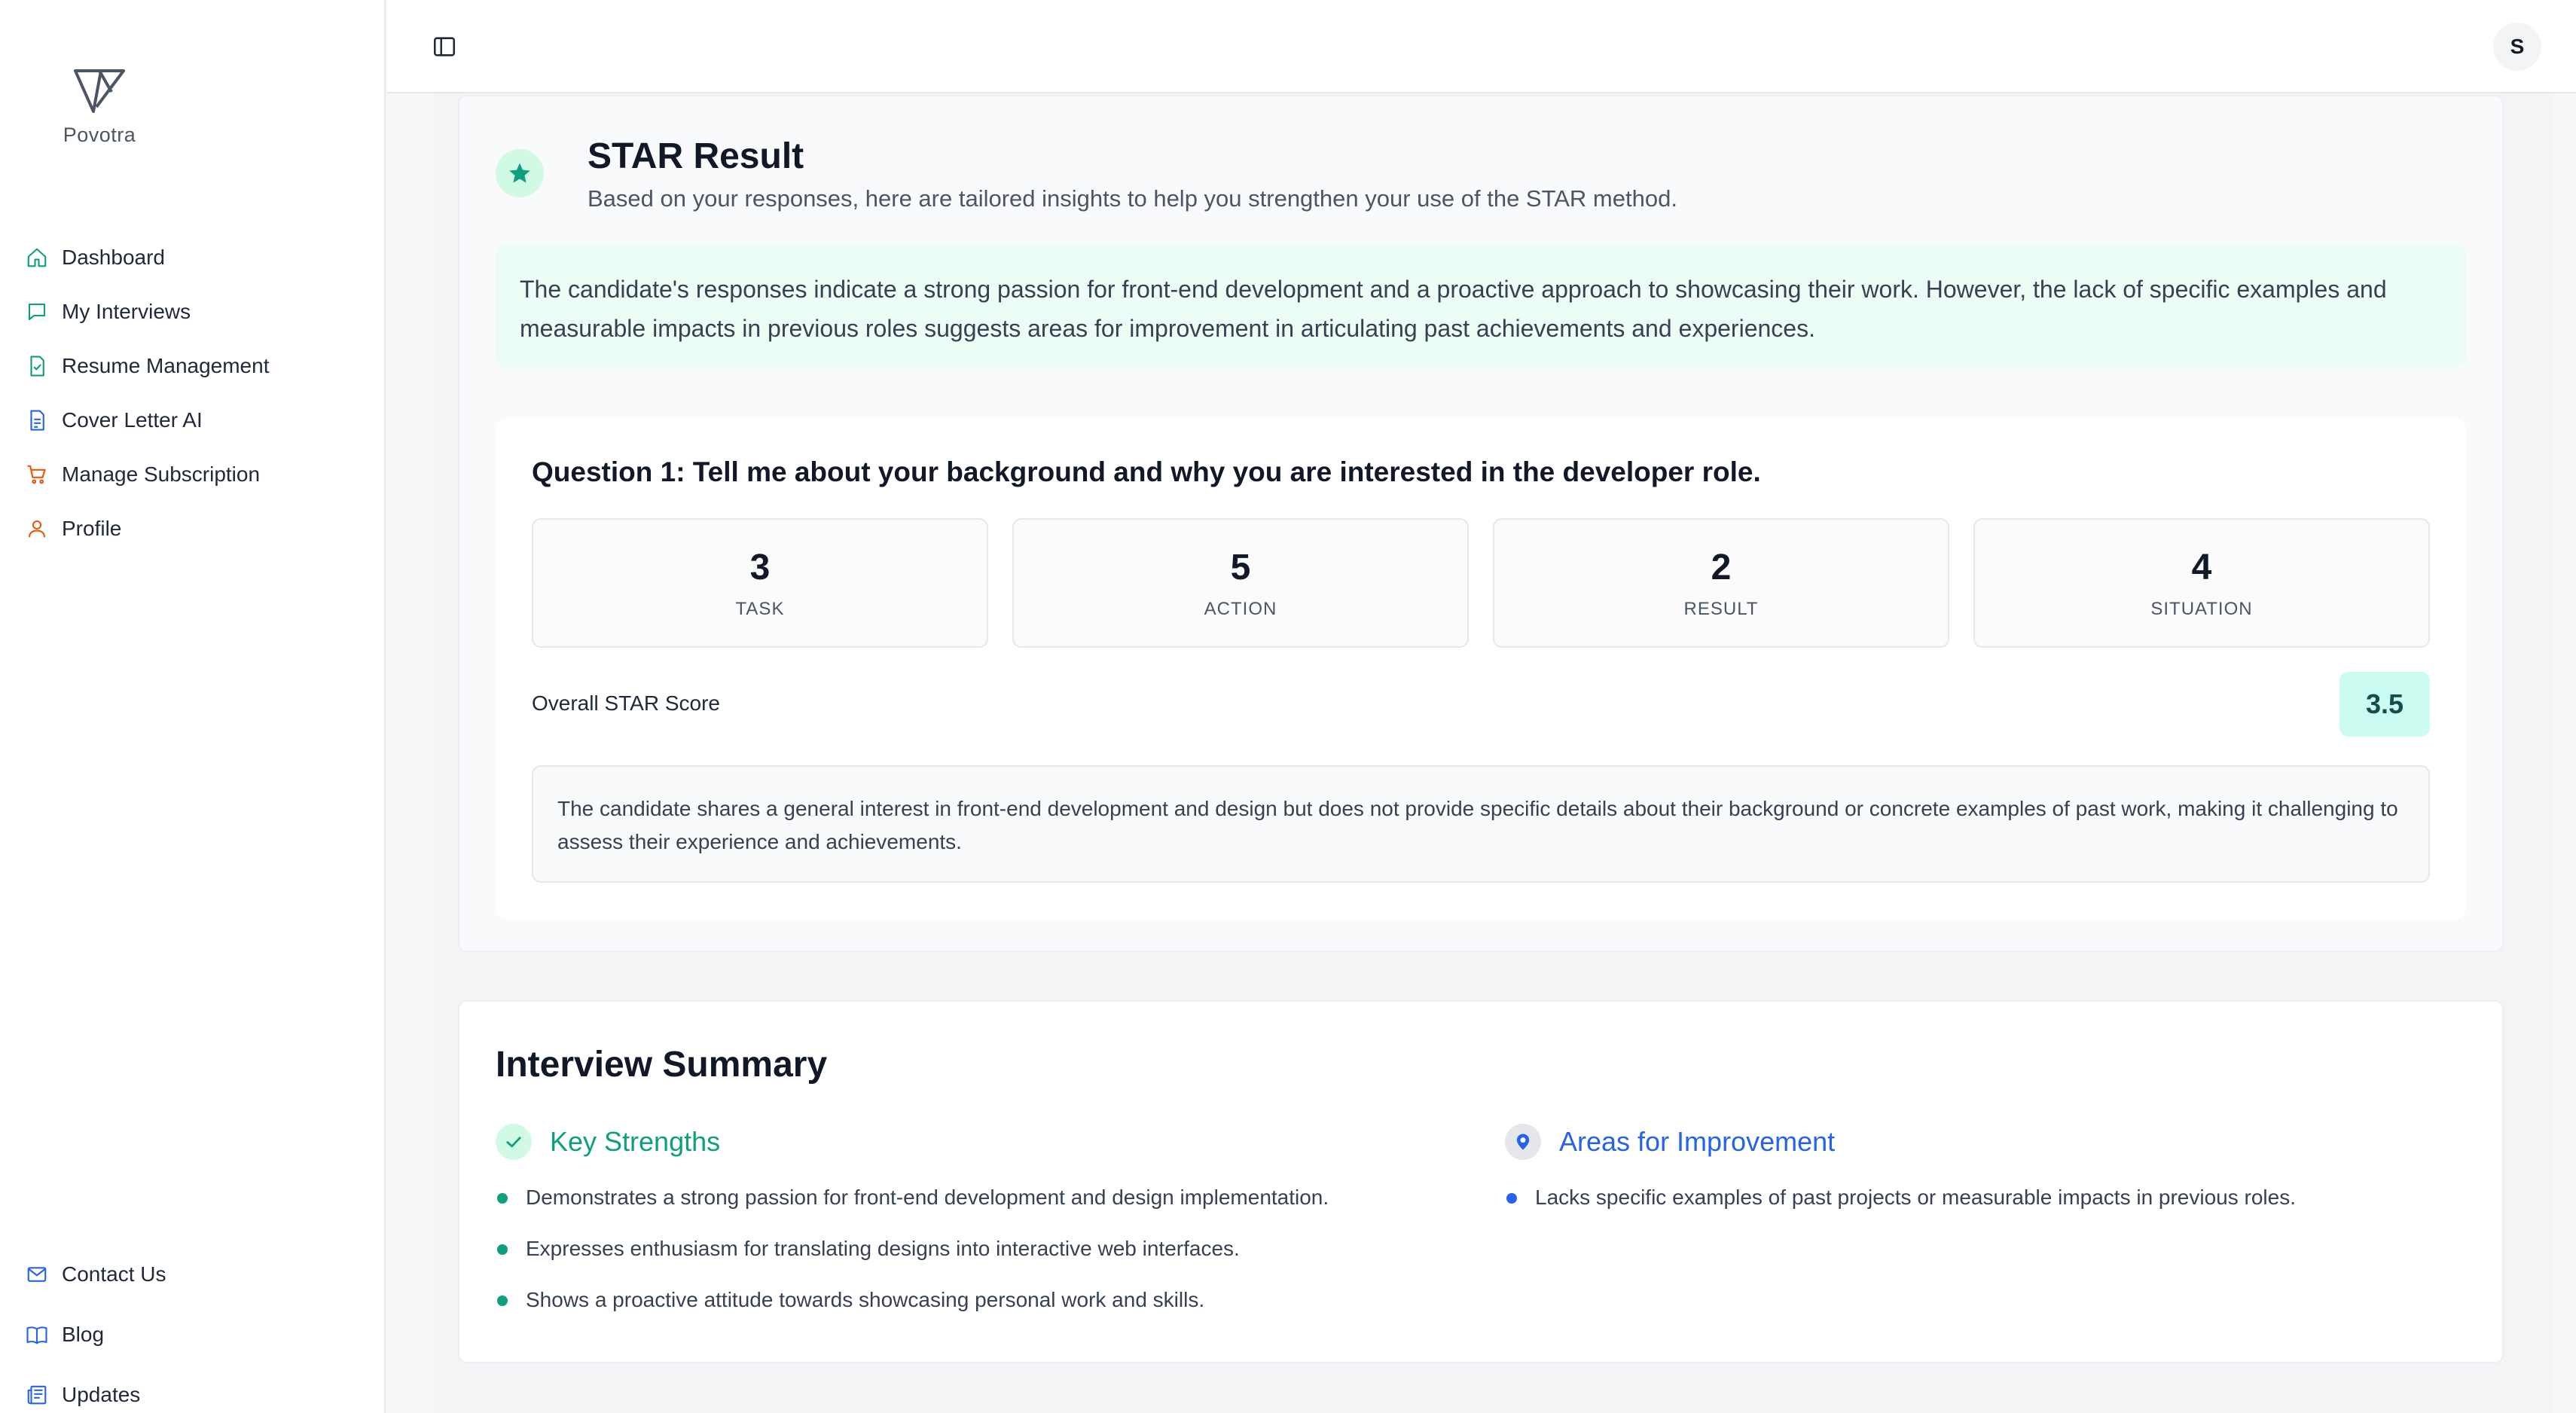  I want to click on score-label: SITUATION, so click(2202, 608).